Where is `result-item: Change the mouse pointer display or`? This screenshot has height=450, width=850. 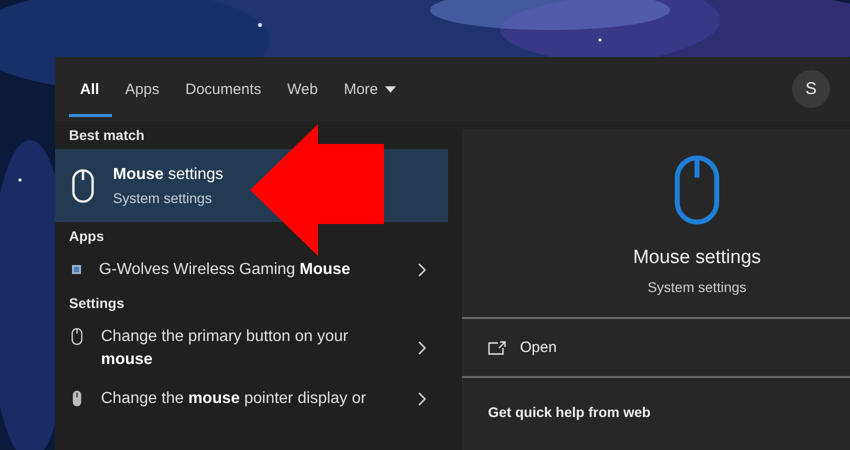
result-item: Change the mouse pointer display or is located at coordinates (251, 398).